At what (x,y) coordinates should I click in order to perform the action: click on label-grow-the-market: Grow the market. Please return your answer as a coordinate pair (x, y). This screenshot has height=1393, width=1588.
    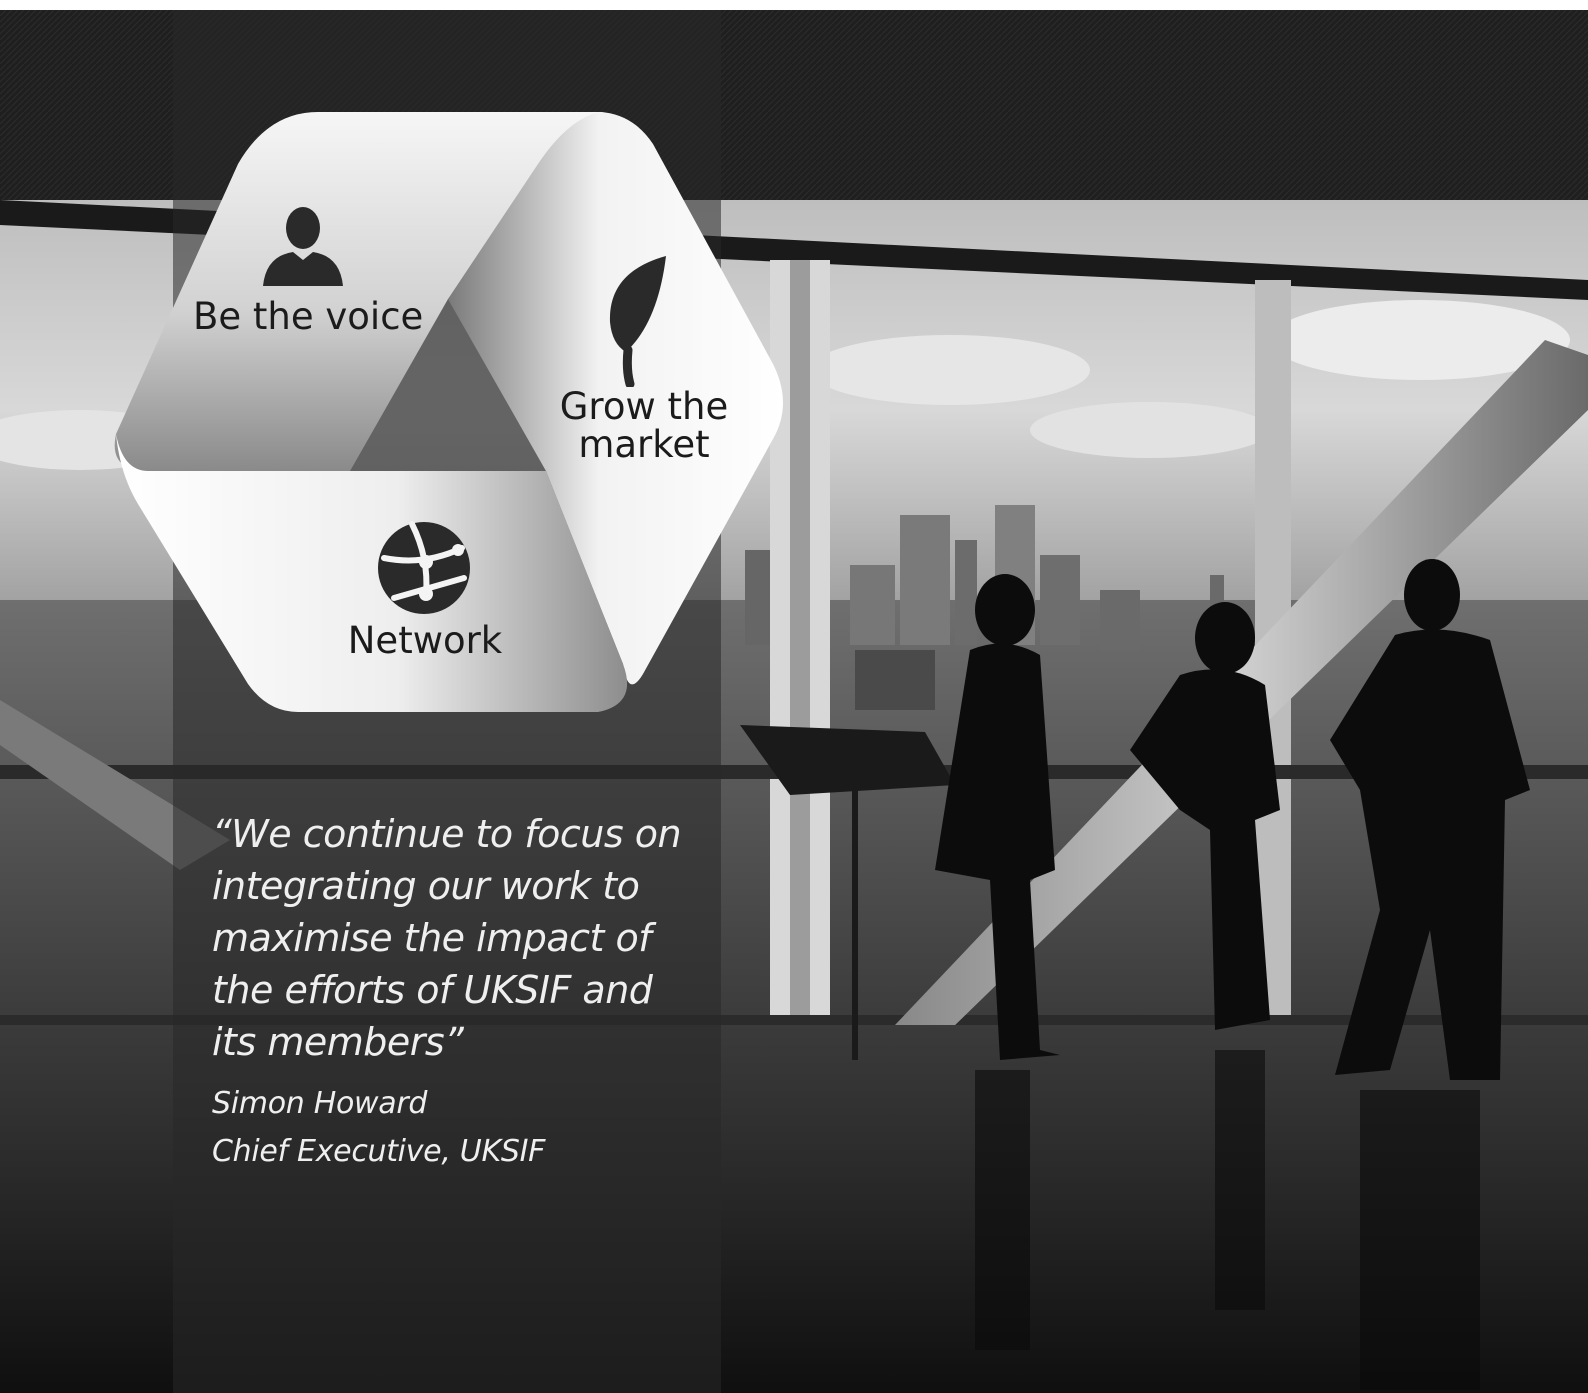
    Looking at the image, I should click on (644, 426).